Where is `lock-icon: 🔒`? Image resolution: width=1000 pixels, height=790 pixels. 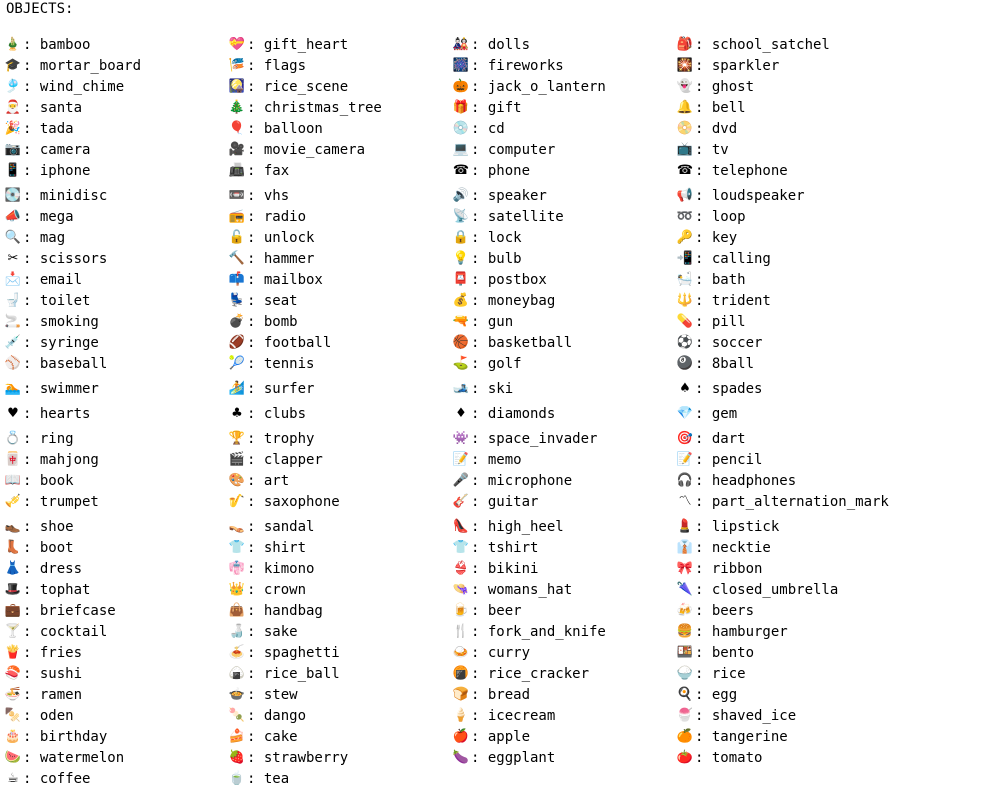 lock-icon: 🔒 is located at coordinates (461, 237).